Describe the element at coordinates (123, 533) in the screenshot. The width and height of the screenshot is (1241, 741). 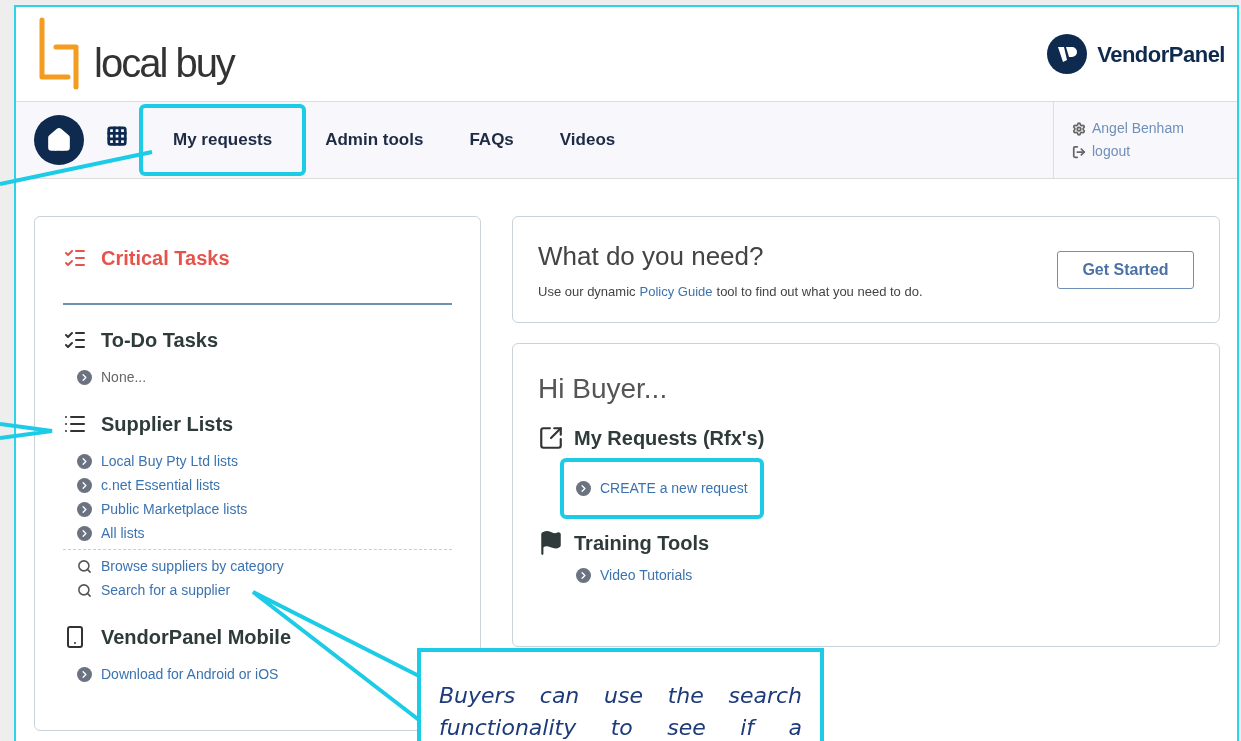
I see `list-link: All lists` at that location.